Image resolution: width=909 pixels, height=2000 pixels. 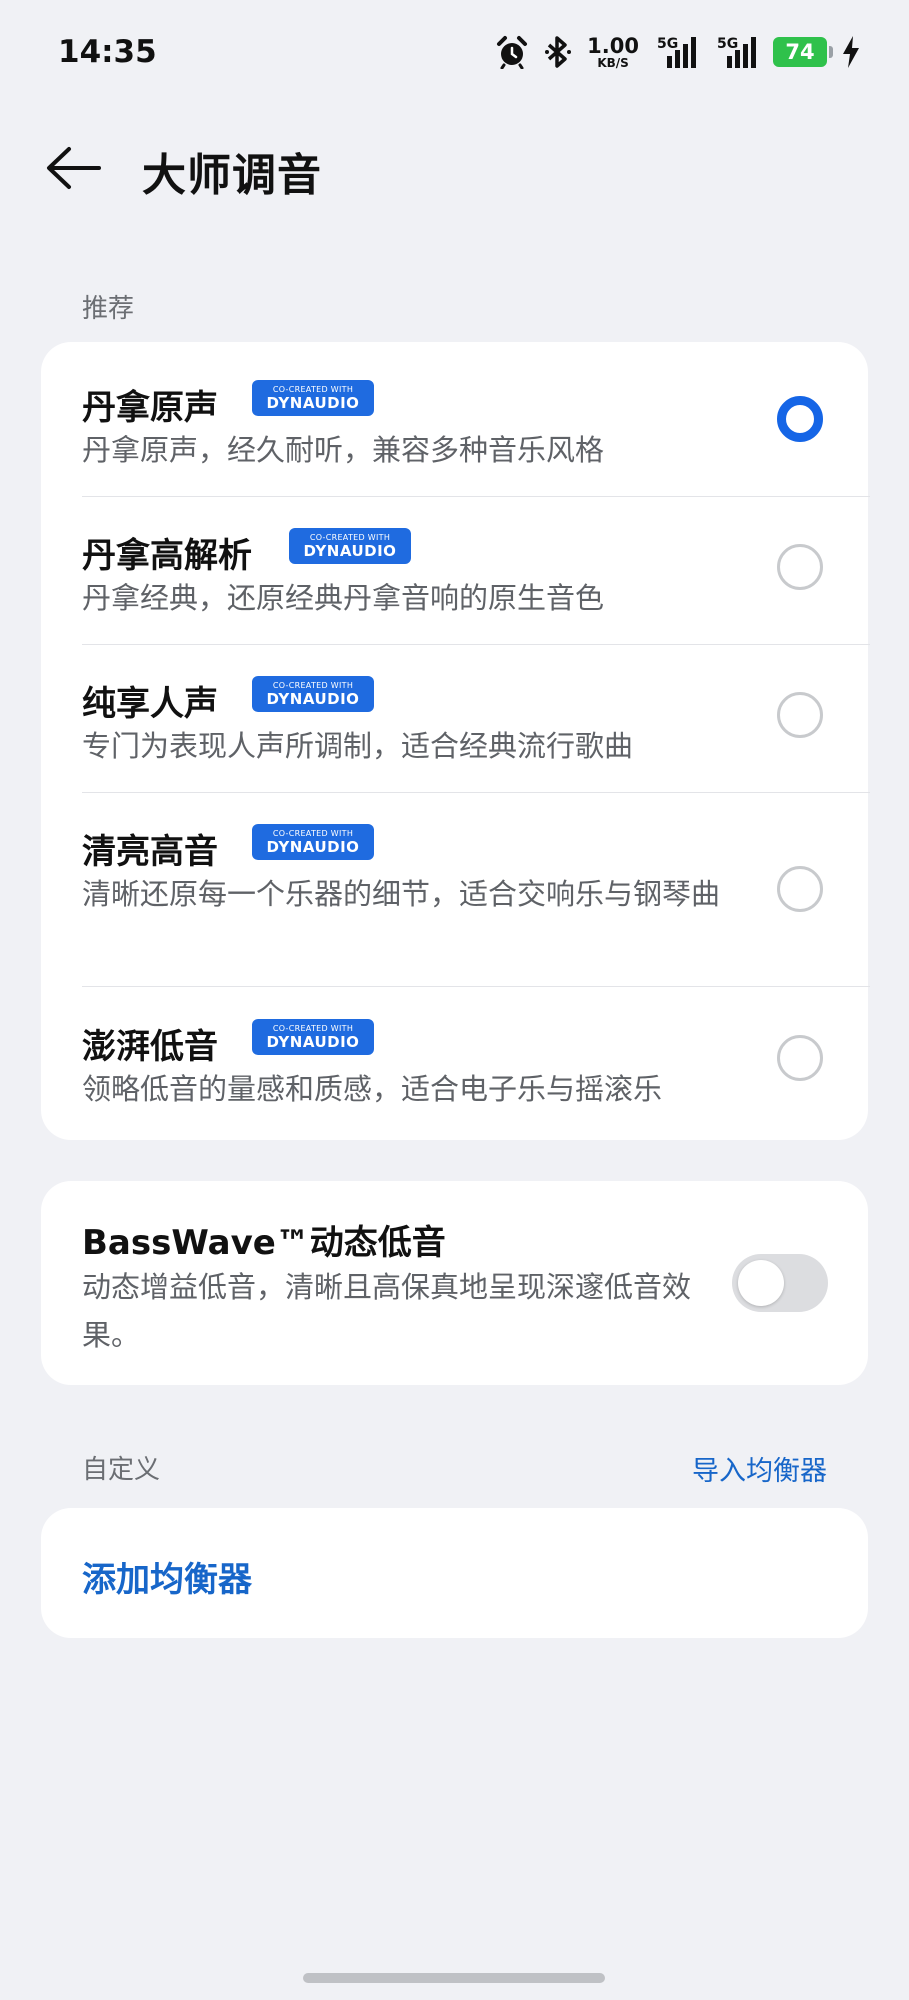 What do you see at coordinates (264, 1243) in the screenshot?
I see `basswave-title: BassWave™动态低音` at bounding box center [264, 1243].